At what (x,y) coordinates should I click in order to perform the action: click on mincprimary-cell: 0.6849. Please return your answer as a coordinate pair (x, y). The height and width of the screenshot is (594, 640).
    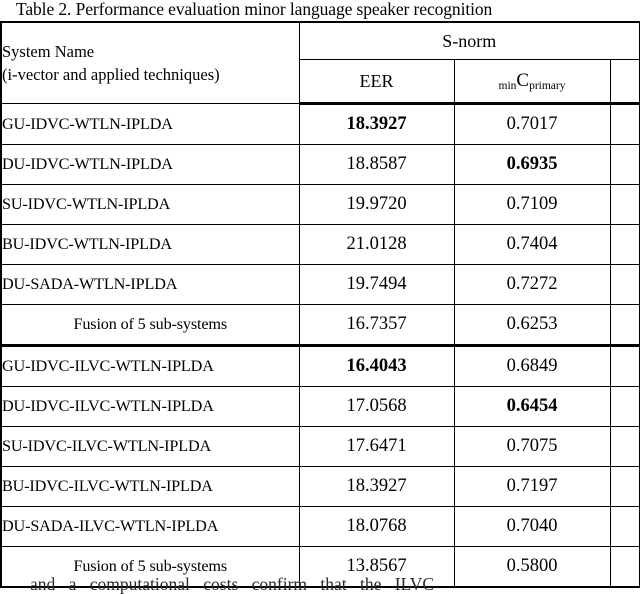
    Looking at the image, I should click on (532, 366).